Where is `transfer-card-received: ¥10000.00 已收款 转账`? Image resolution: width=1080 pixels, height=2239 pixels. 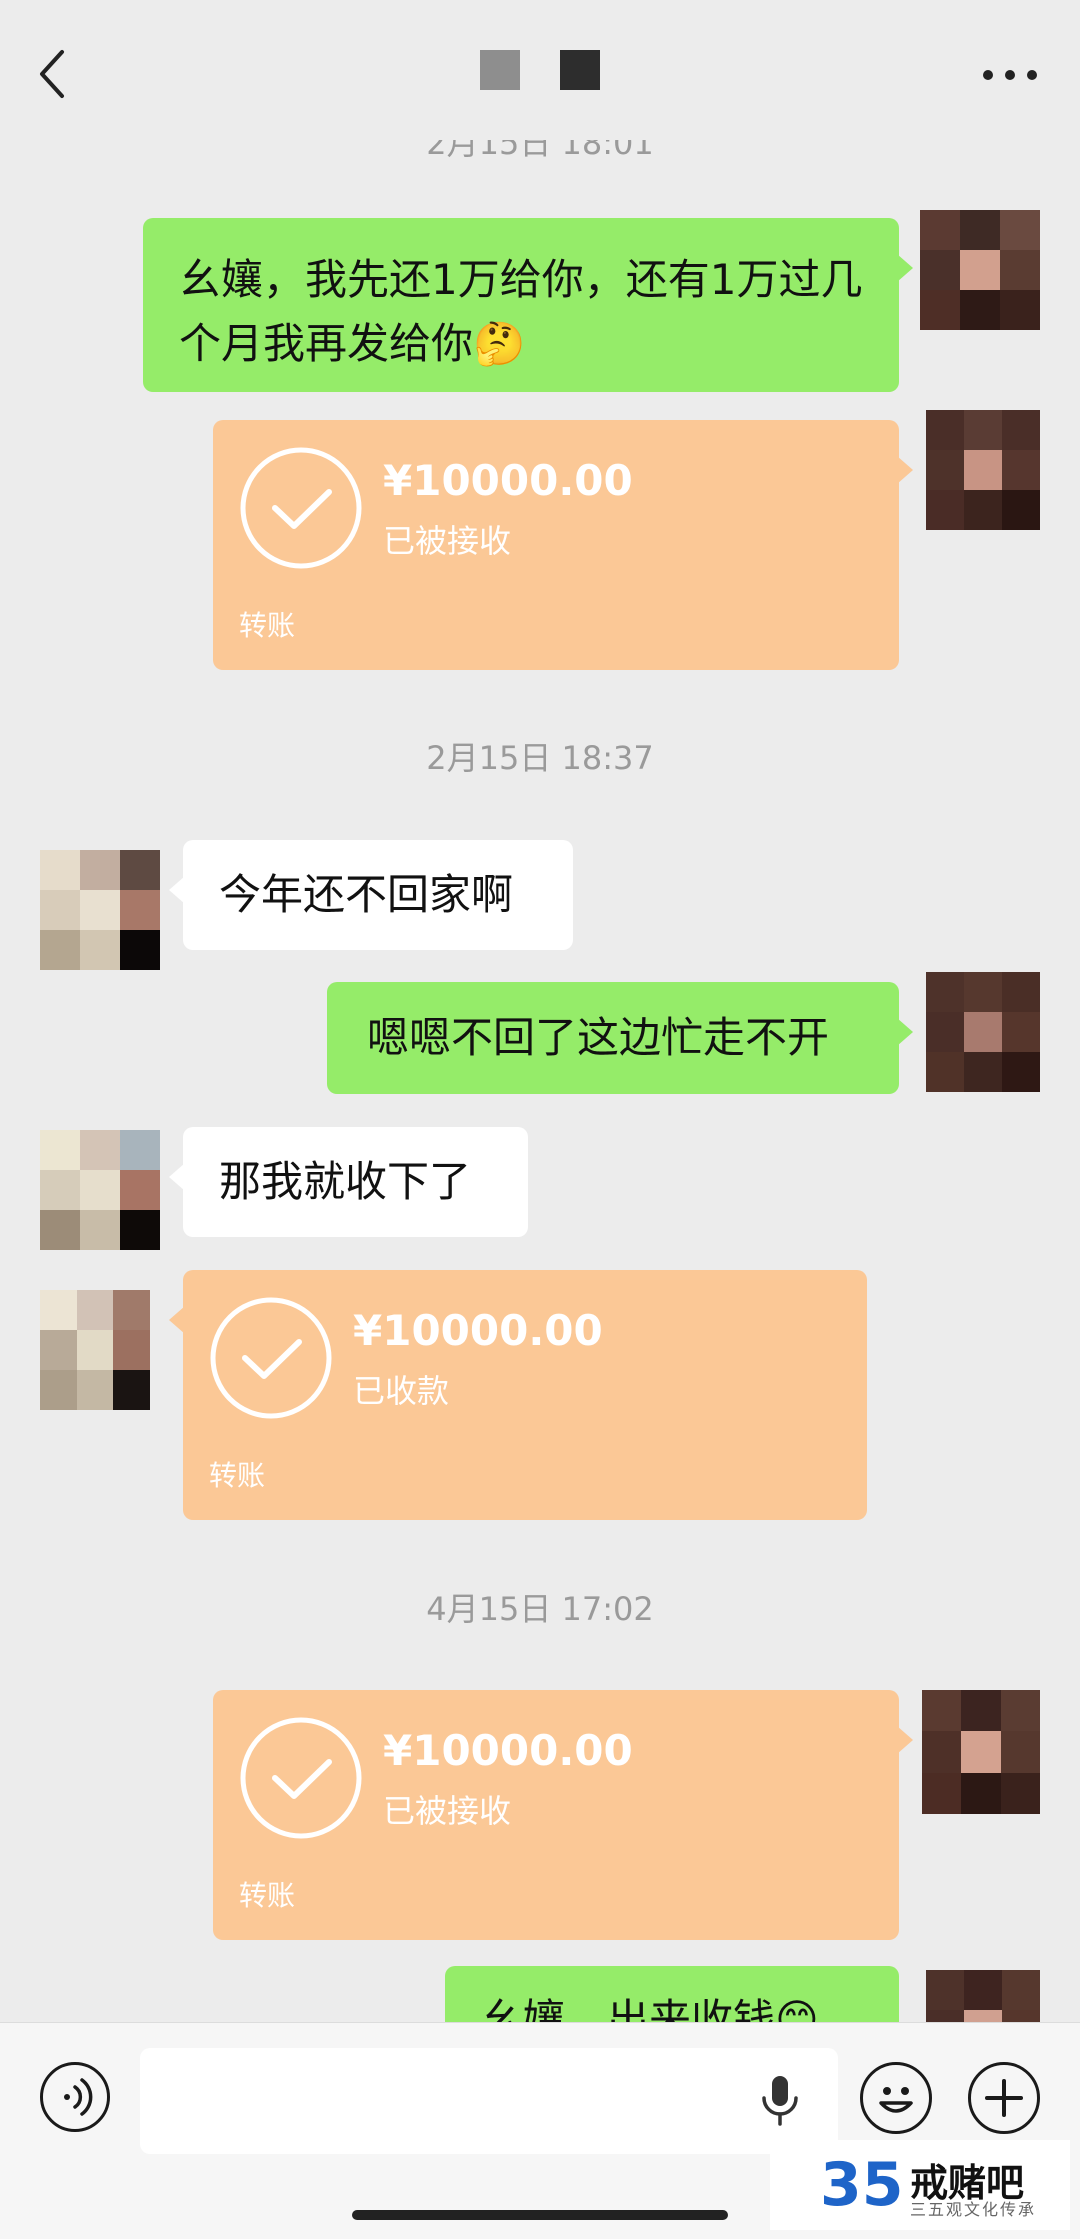
transfer-card-received: ¥10000.00 已收款 转账 is located at coordinates (518, 1395).